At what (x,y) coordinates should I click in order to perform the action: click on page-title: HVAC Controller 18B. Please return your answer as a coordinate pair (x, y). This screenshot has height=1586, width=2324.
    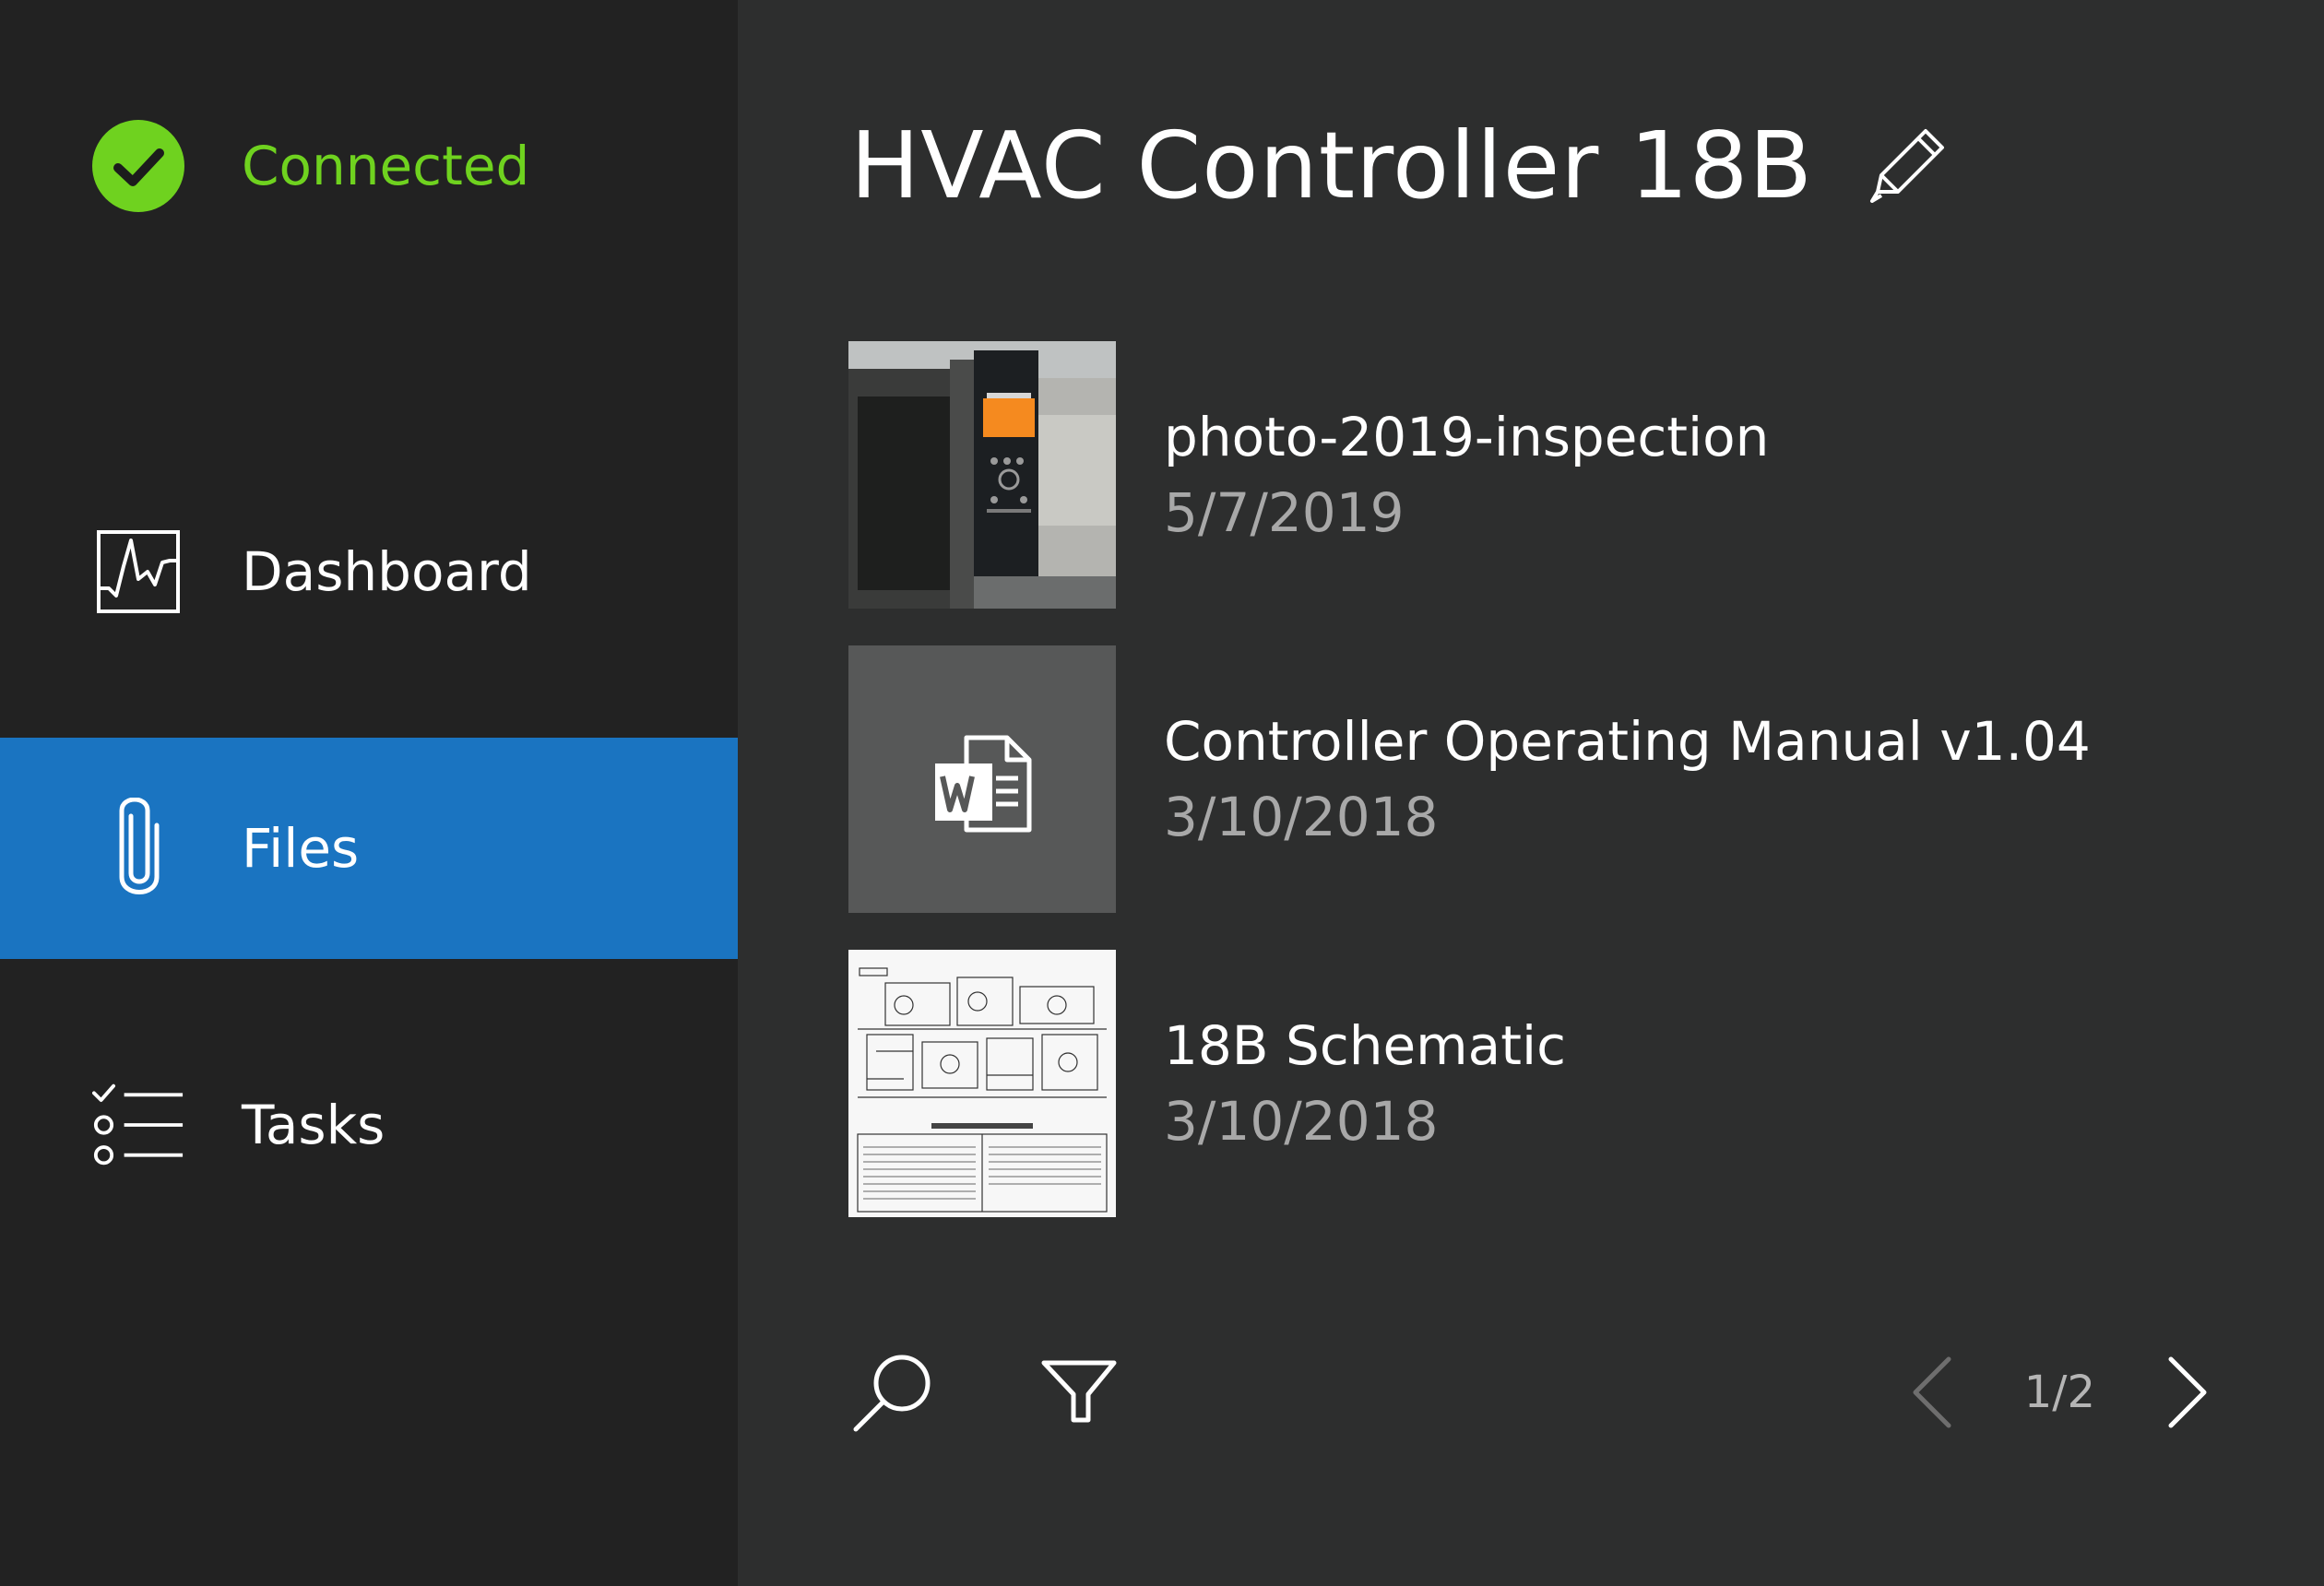
    Looking at the image, I should click on (1331, 165).